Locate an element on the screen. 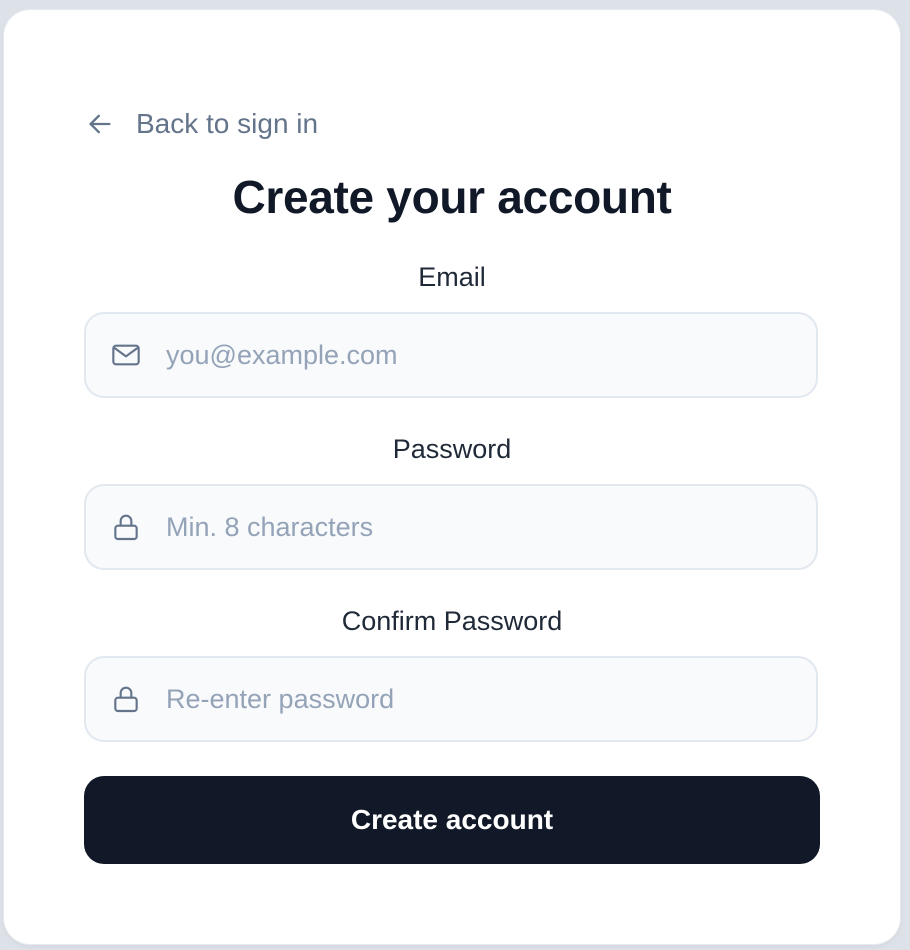  back-to-sign-in-link: Back to sign in is located at coordinates (202, 124).